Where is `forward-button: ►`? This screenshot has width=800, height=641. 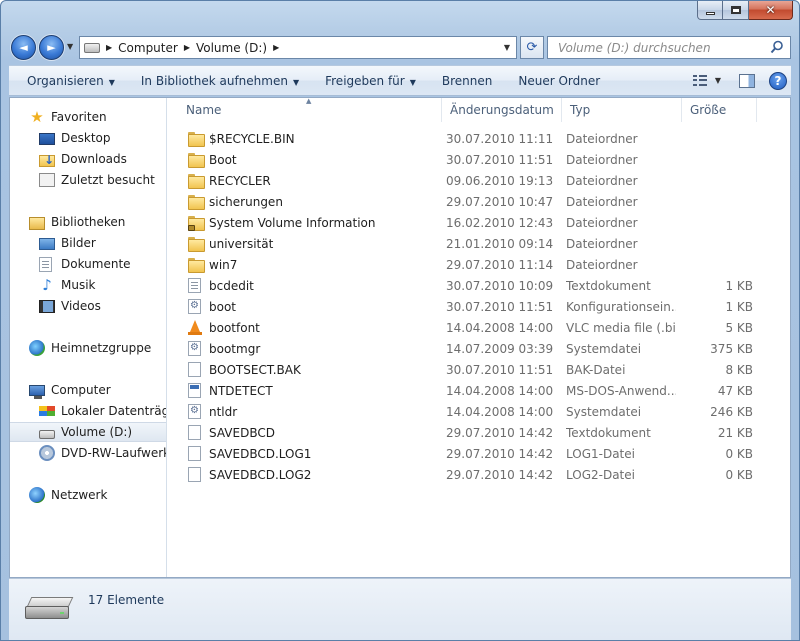
forward-button: ► is located at coordinates (51, 47).